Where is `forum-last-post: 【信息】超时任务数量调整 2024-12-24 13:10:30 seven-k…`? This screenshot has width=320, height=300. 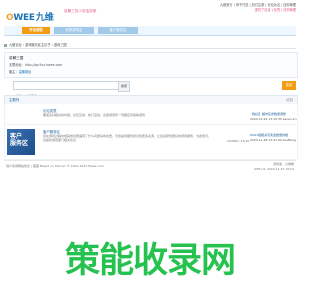
forum-last-post: 【信息】超时任务数量调整 2024-12-24 13:10:30 seven-k… is located at coordinates (275, 117).